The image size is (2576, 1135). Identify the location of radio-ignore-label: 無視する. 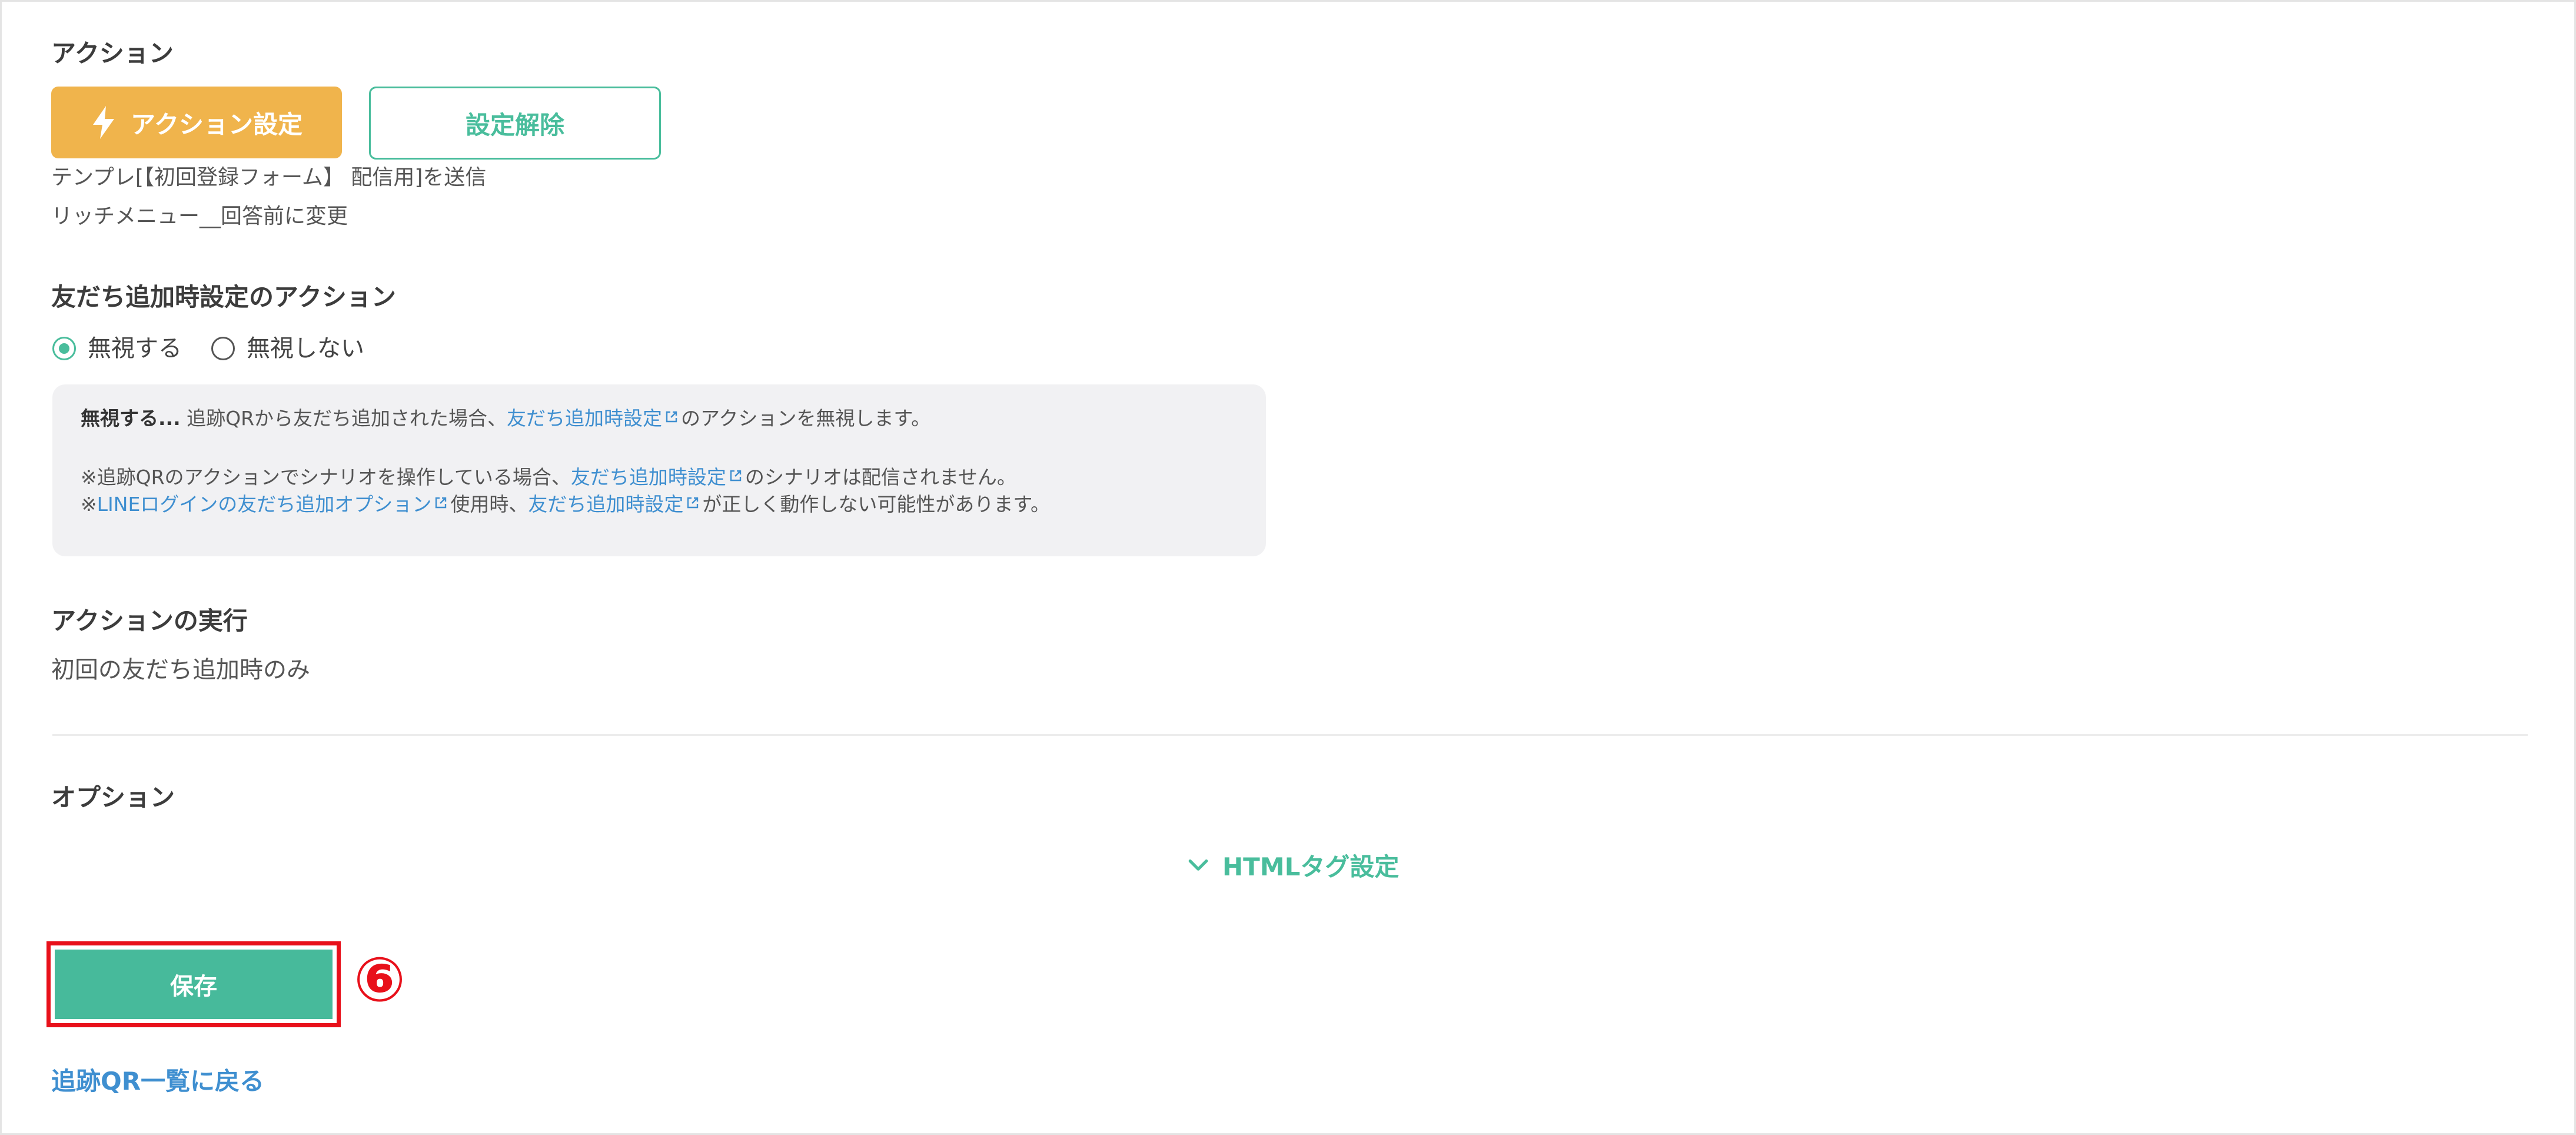
(135, 348).